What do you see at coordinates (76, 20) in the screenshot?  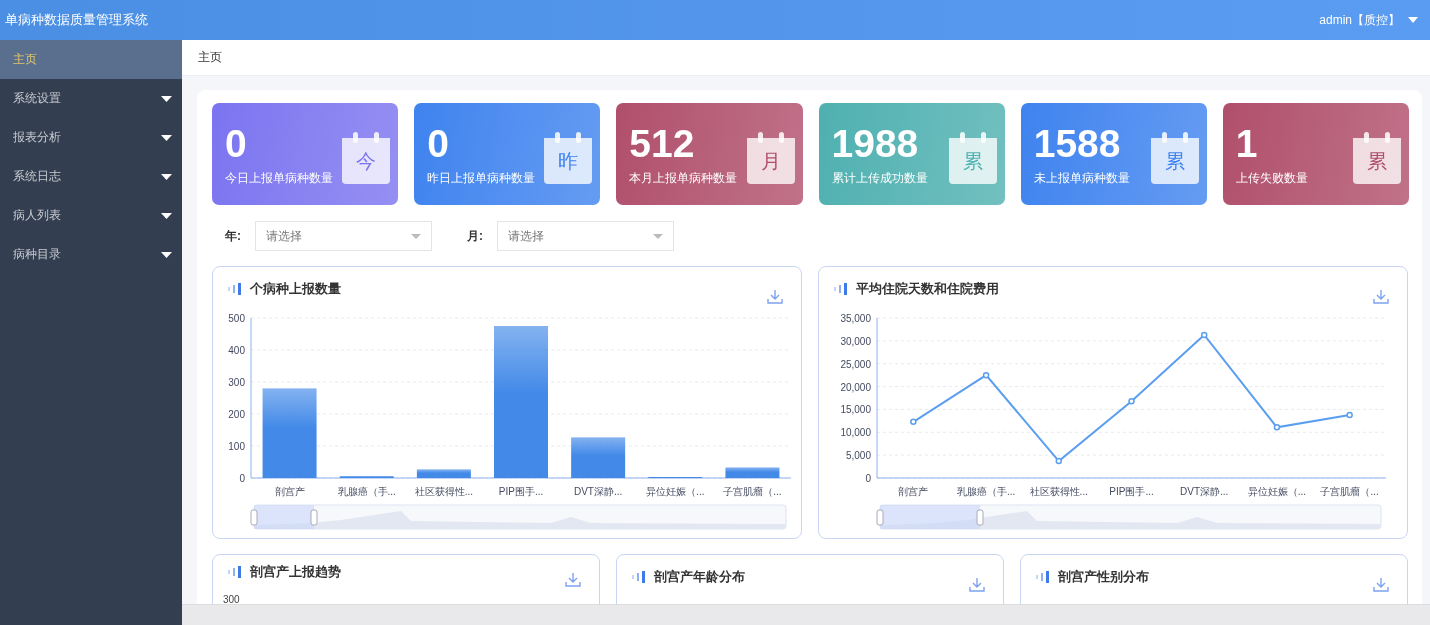 I see `app-title: 单病种数据质量管理系统` at bounding box center [76, 20].